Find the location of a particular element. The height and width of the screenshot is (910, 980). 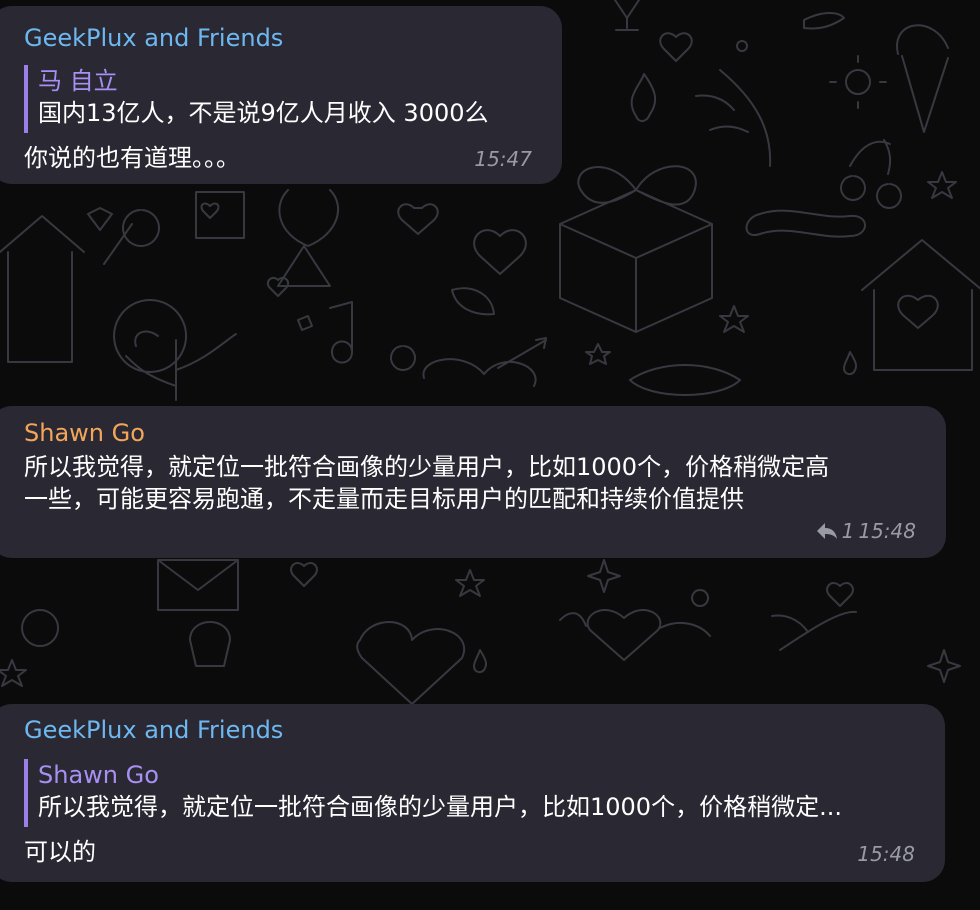

ice-cream-icon is located at coordinates (922, 78).